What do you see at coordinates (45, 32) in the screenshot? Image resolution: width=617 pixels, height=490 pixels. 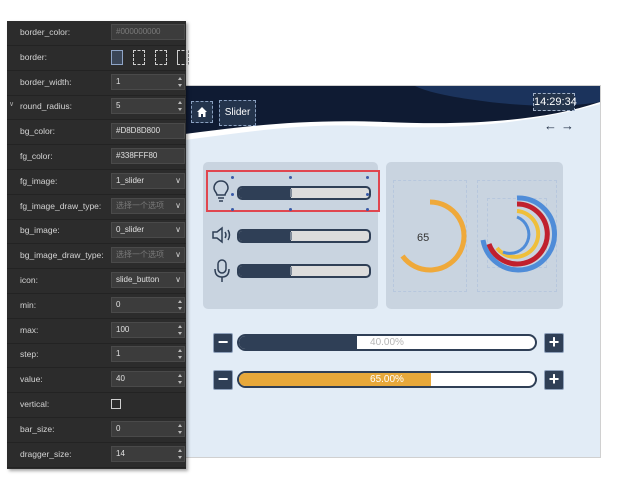 I see `property-label: border_color:` at bounding box center [45, 32].